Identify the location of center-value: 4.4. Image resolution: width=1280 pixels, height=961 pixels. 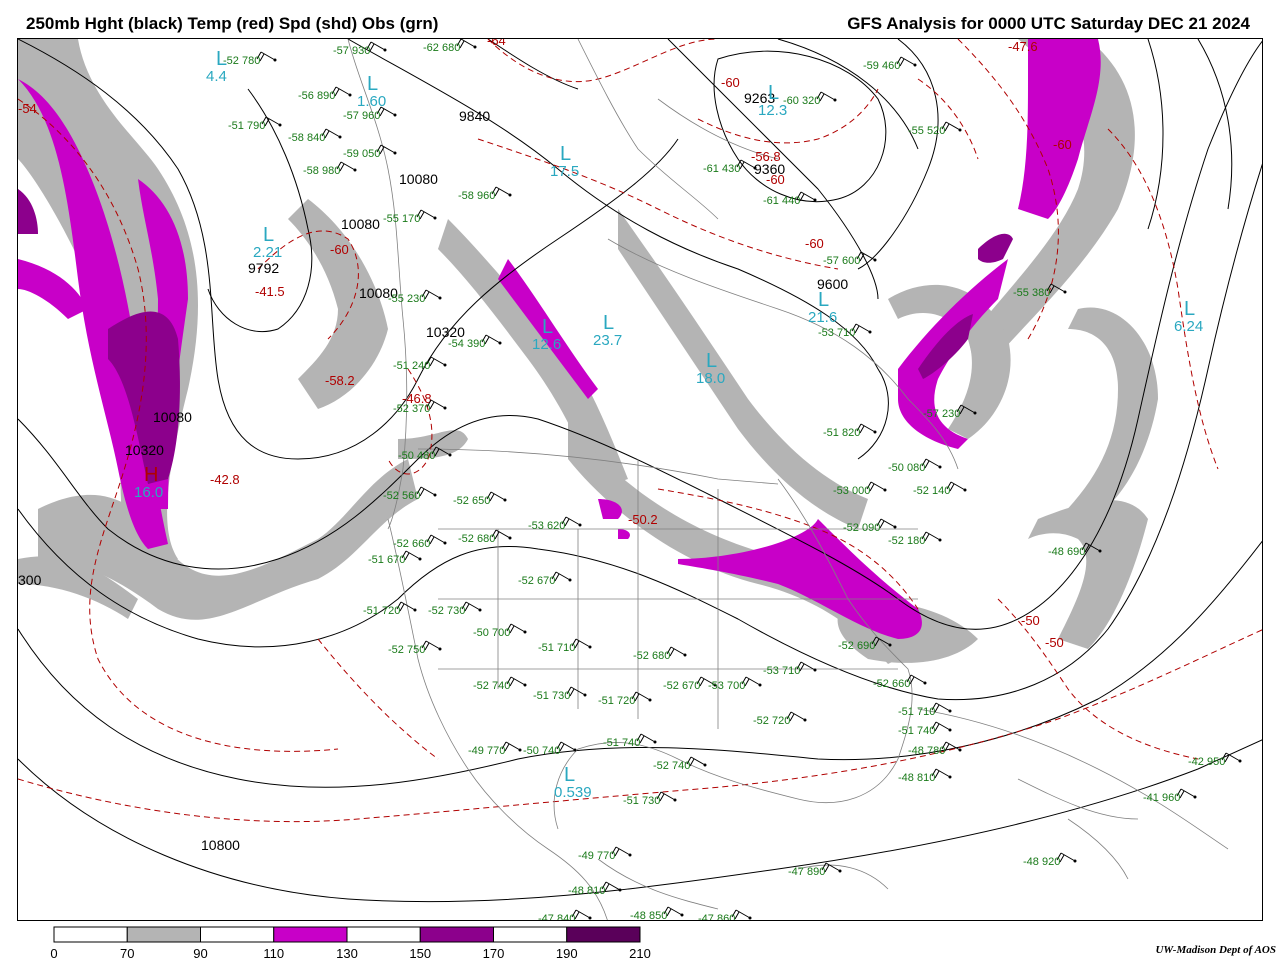
(216, 76).